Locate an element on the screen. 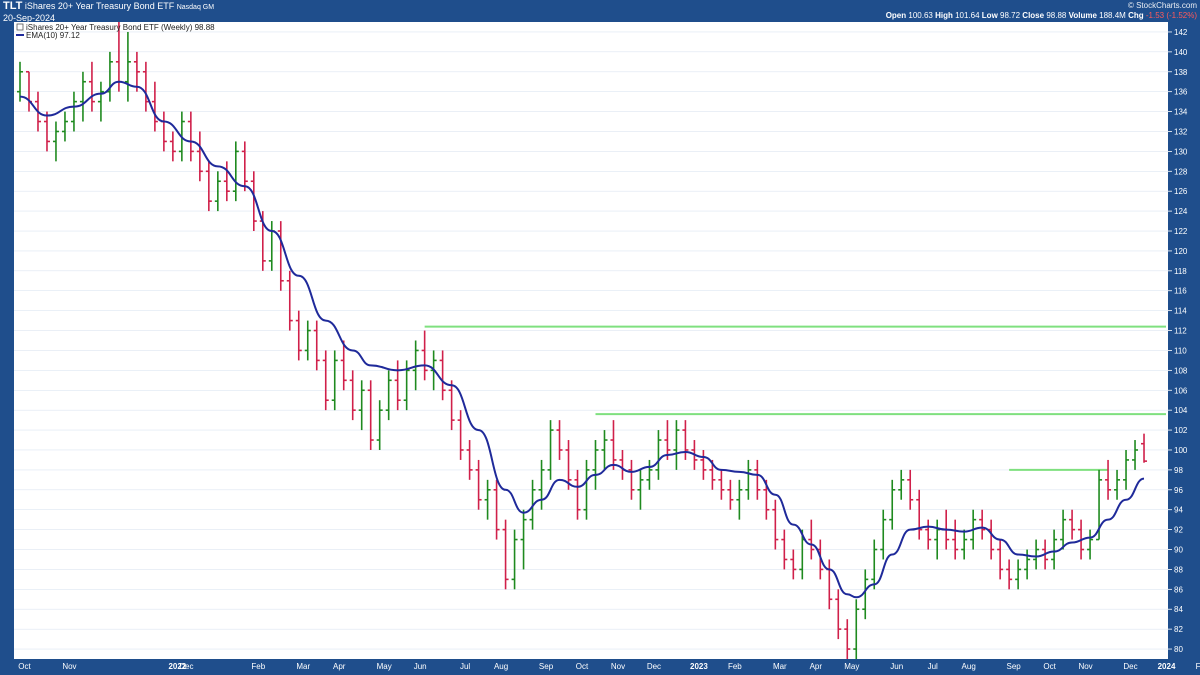  y-tick-label: 92 is located at coordinates (1178, 530).